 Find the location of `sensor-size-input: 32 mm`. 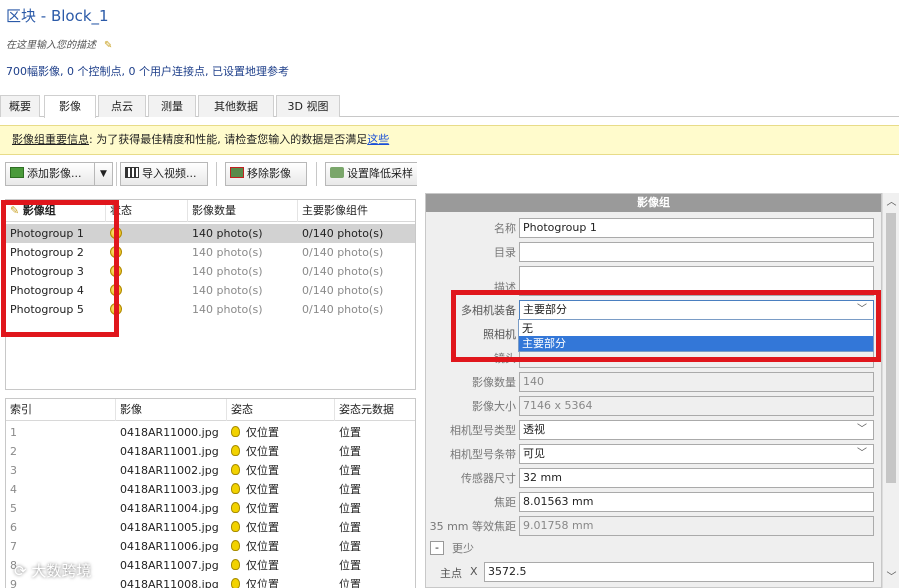

sensor-size-input: 32 mm is located at coordinates (696, 478).